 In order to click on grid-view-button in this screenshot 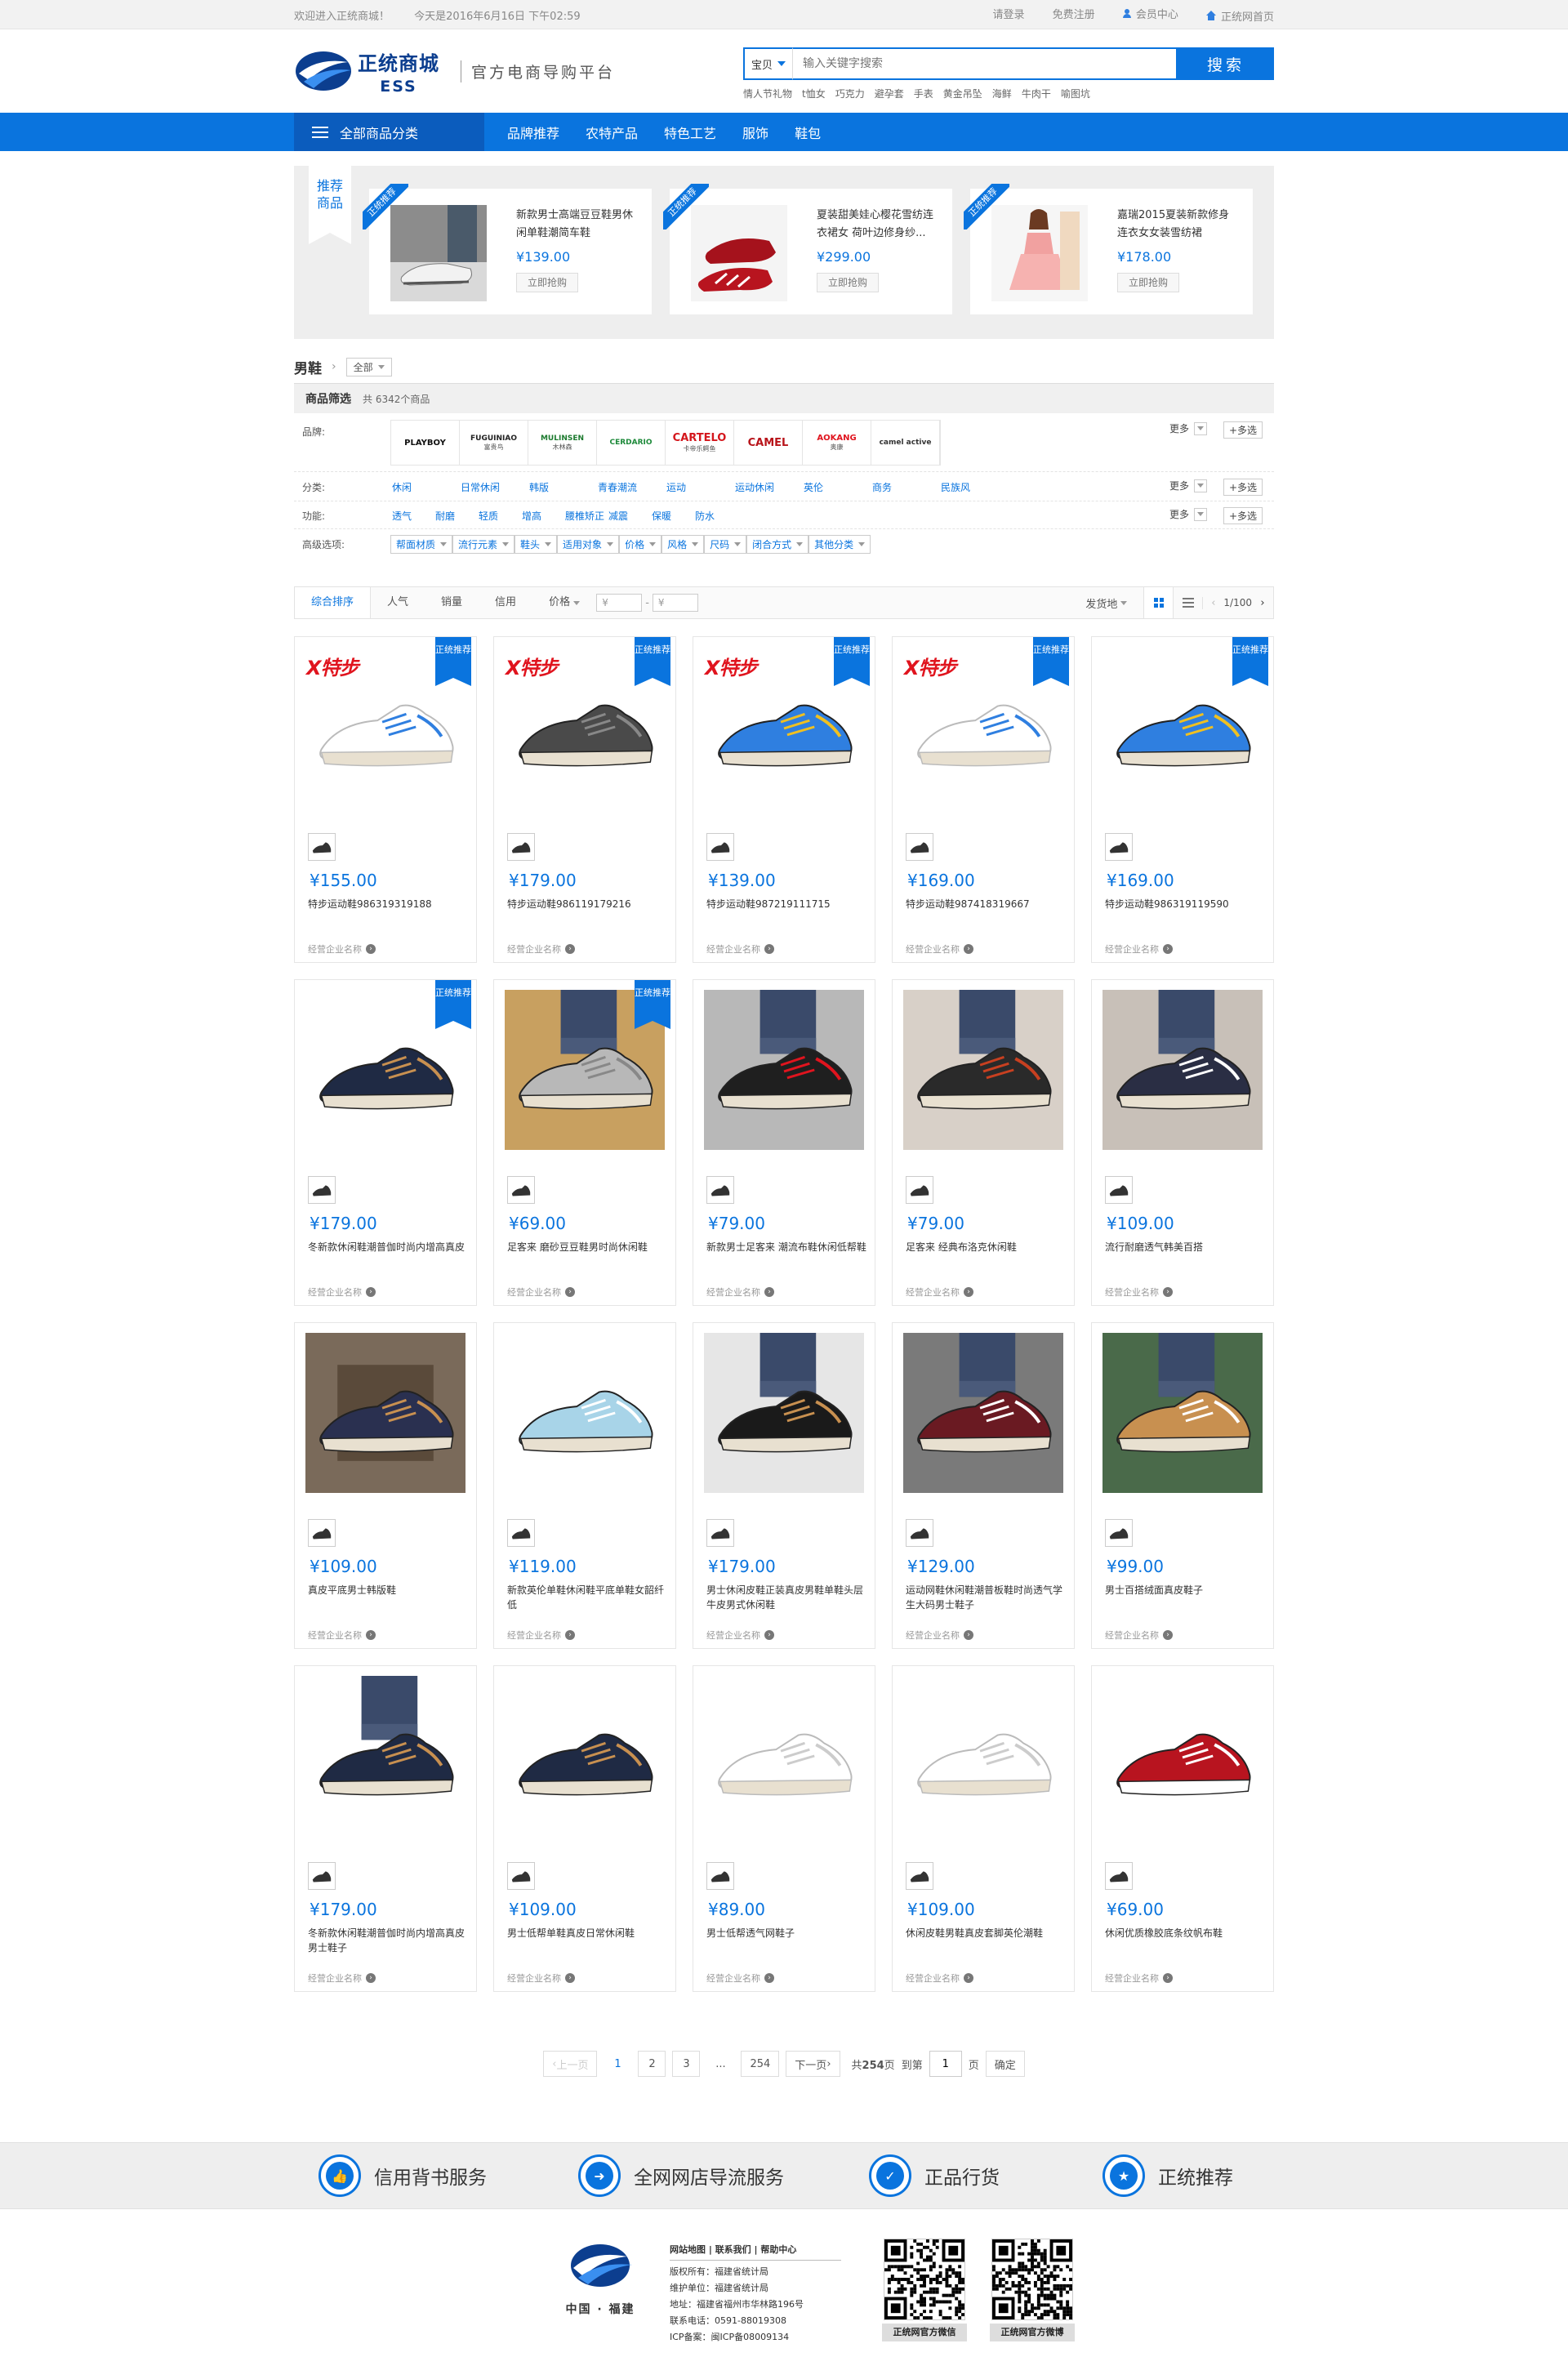, I will do `click(1158, 602)`.